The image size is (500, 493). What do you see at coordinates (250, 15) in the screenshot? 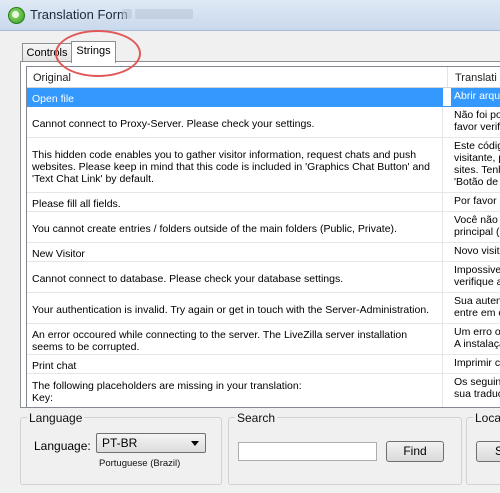
I see `title-bar: Translation Form` at bounding box center [250, 15].